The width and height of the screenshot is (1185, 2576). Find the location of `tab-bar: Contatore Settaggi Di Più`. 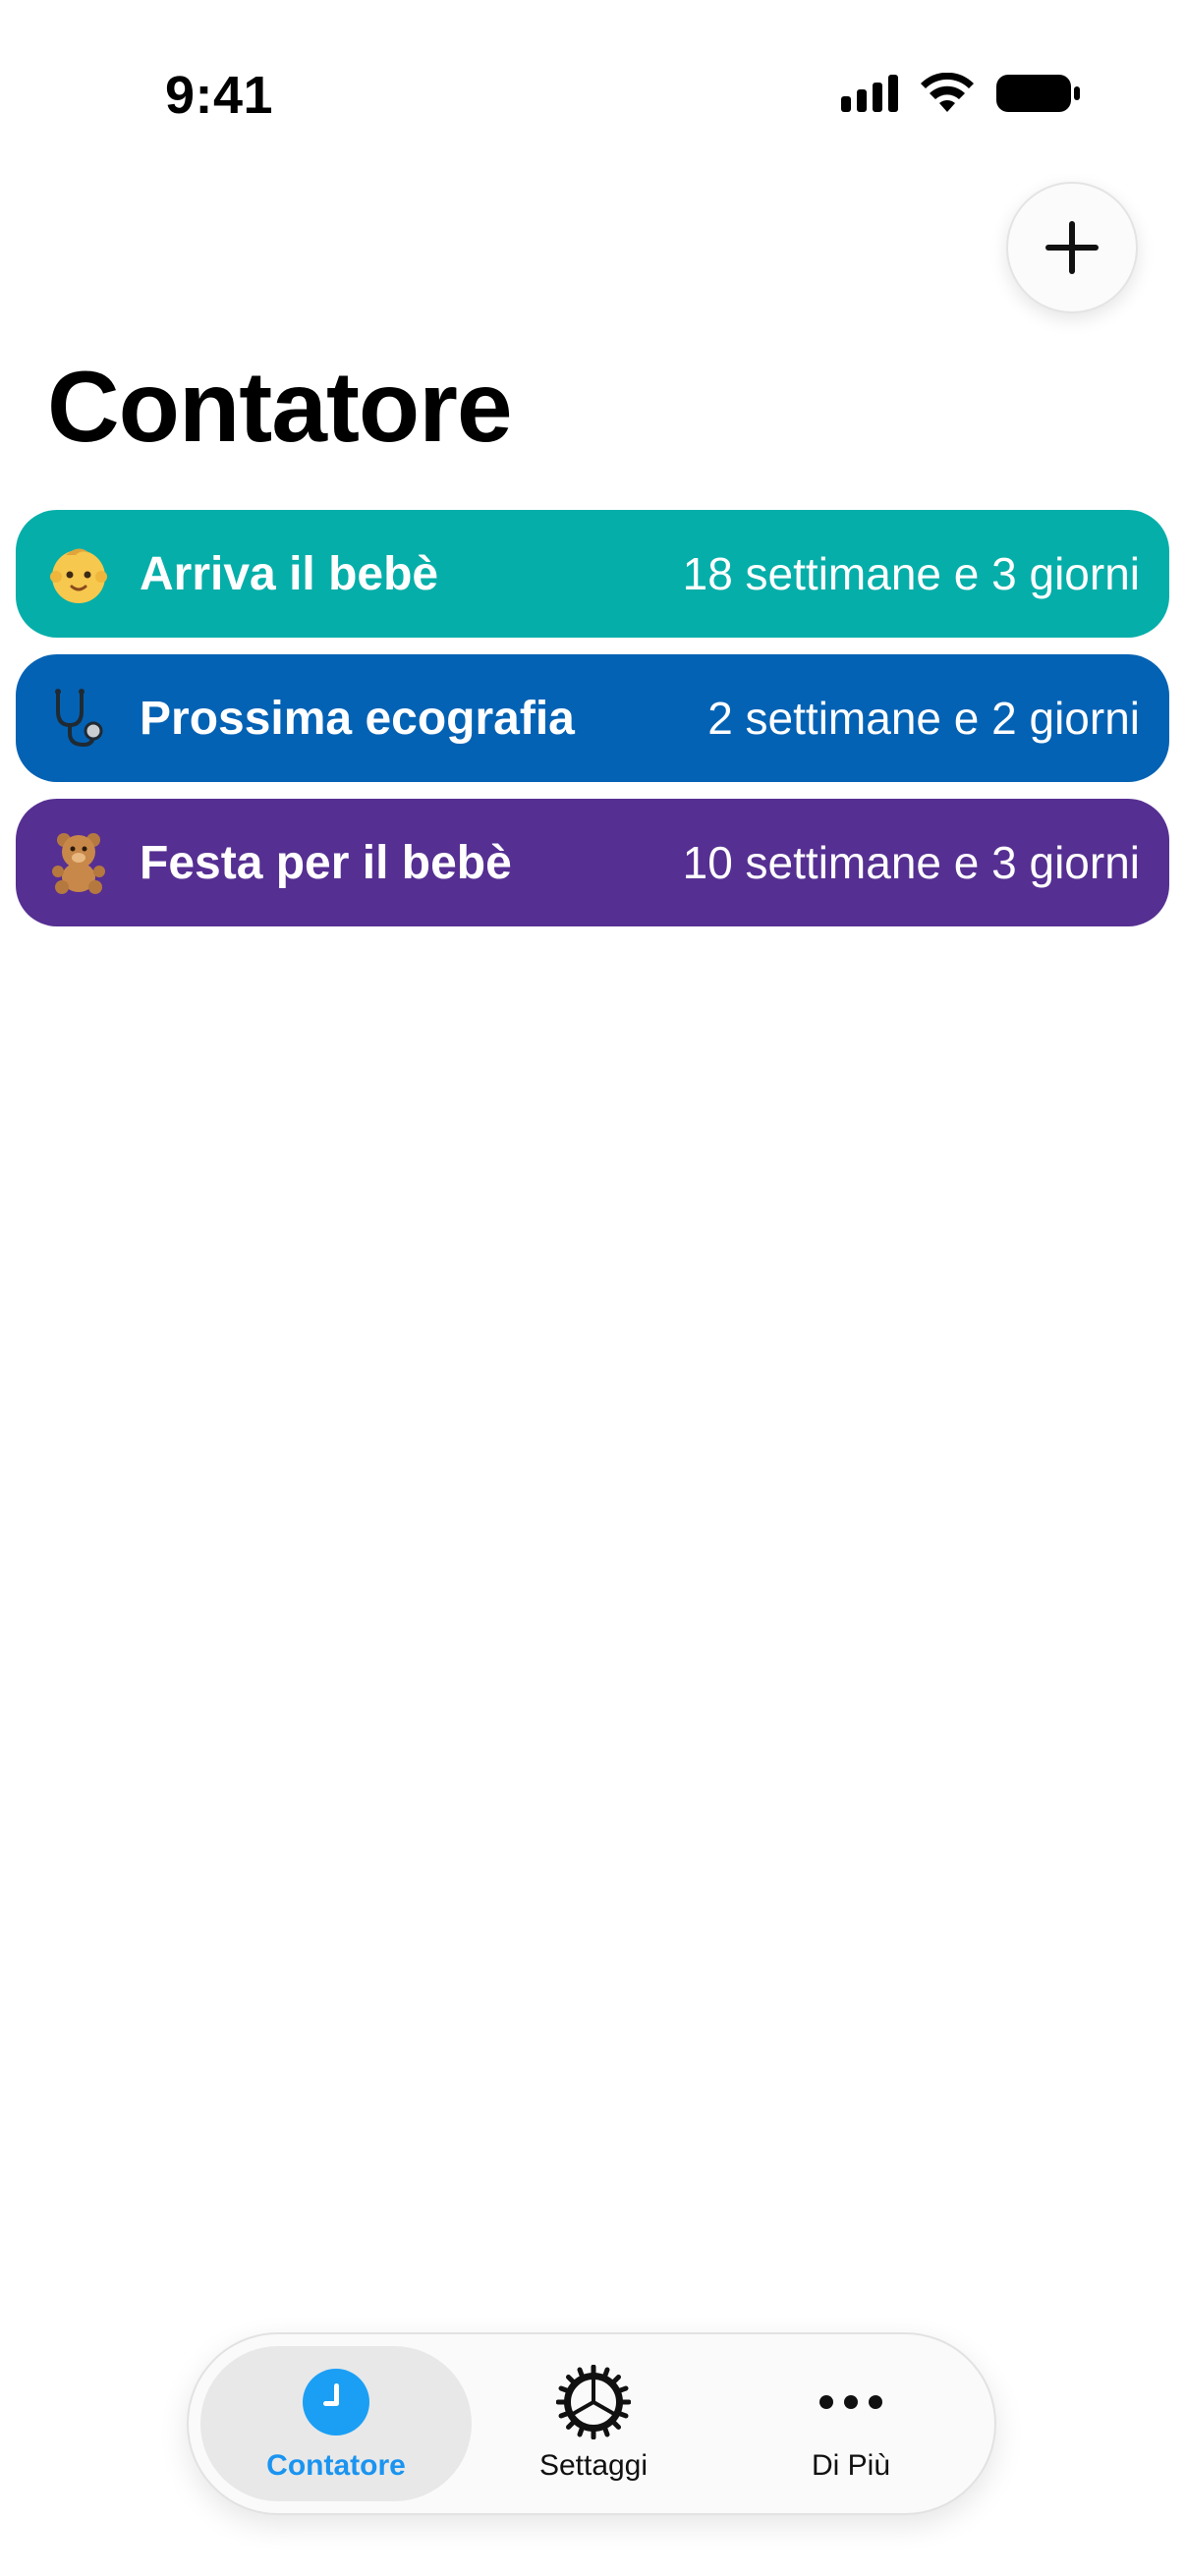

tab-bar: Contatore Settaggi Di Più is located at coordinates (592, 2423).